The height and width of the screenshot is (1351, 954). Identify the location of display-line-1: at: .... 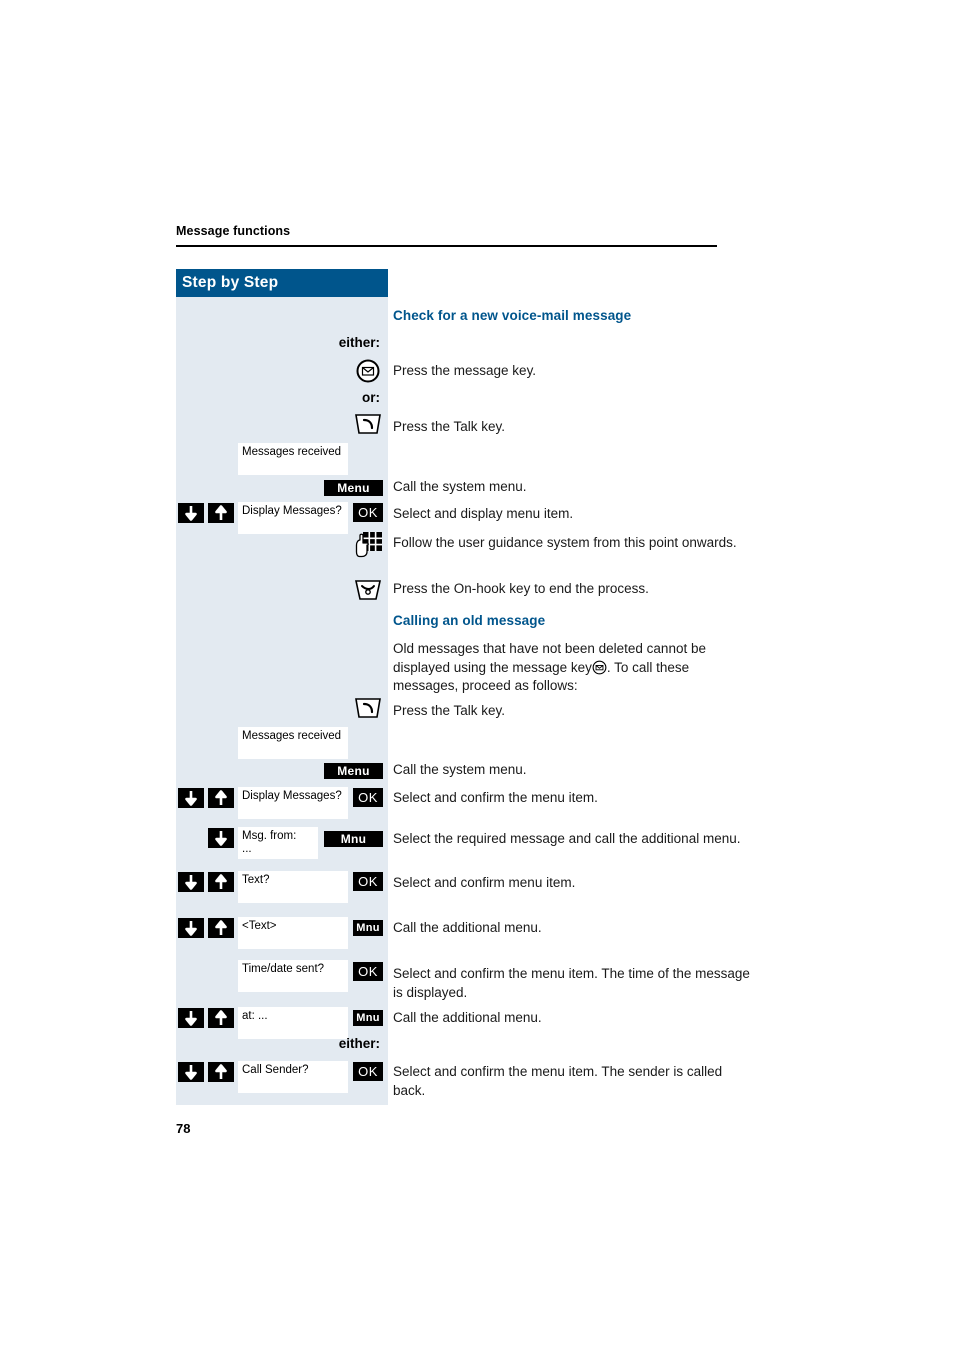
(255, 1016).